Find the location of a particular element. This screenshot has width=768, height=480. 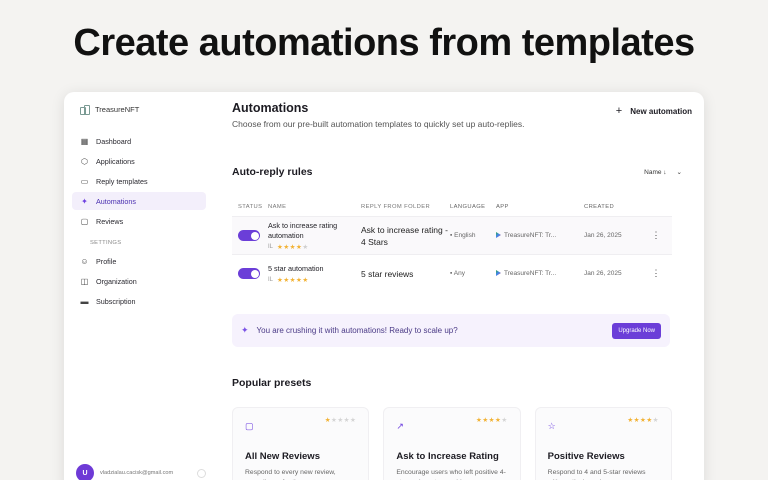

sort-dropdown: Name ↓ ⌄ is located at coordinates (663, 172).